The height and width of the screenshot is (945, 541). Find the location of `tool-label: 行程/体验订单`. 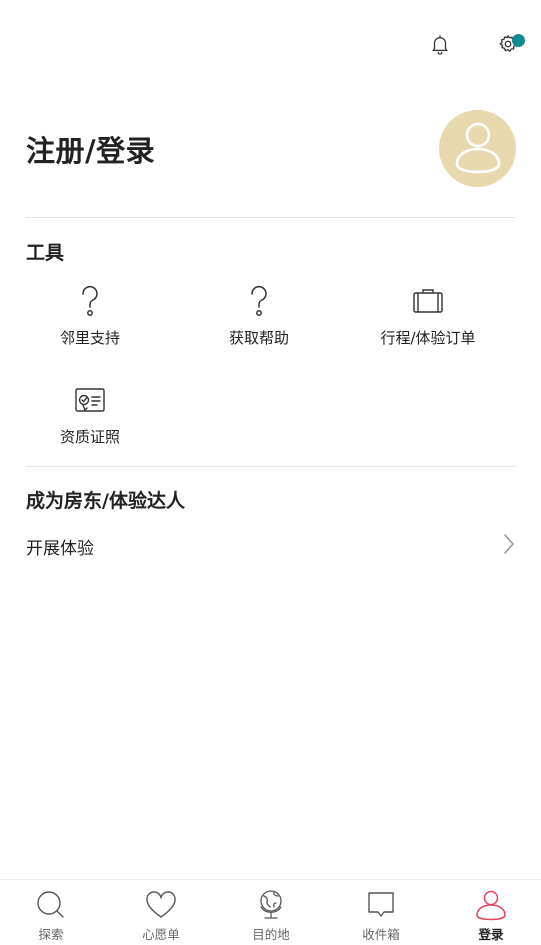

tool-label: 行程/体验订单 is located at coordinates (428, 338).